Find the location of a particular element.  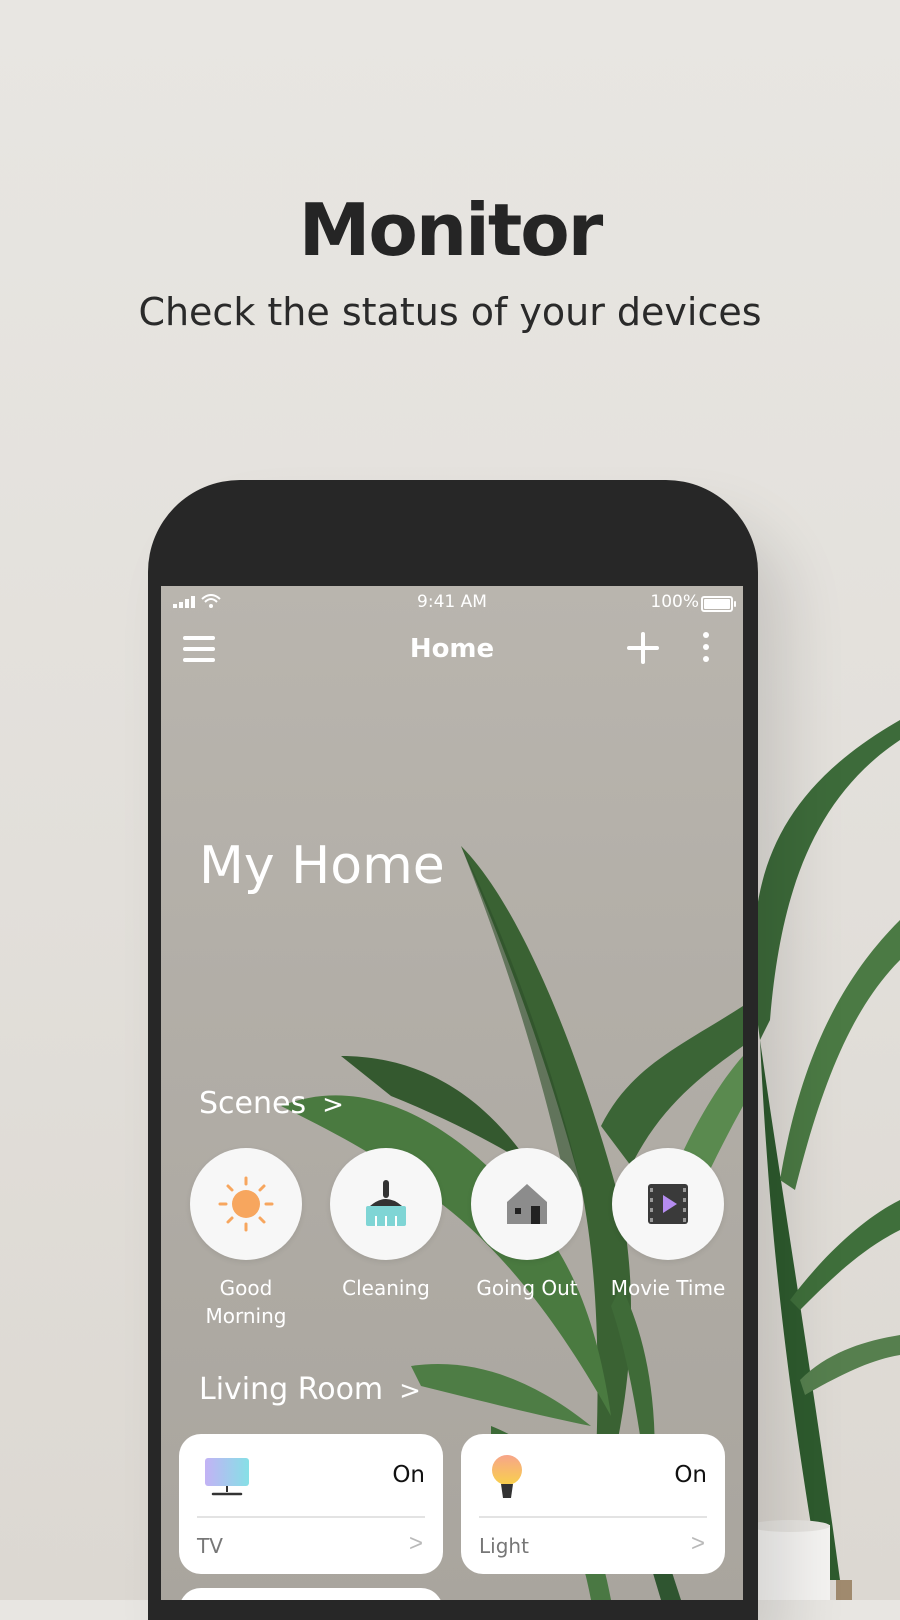

home-title: My Home is located at coordinates (322, 866).